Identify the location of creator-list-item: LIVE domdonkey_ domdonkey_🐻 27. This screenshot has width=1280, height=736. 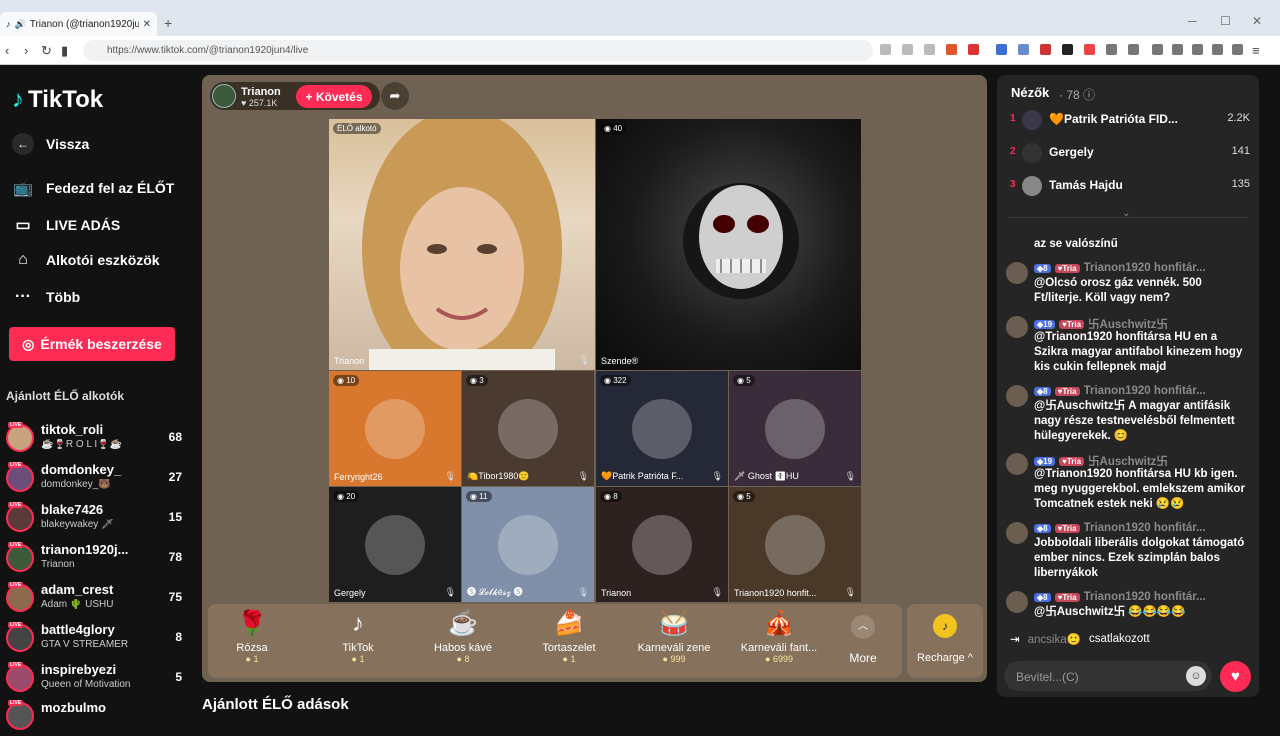
(94, 480).